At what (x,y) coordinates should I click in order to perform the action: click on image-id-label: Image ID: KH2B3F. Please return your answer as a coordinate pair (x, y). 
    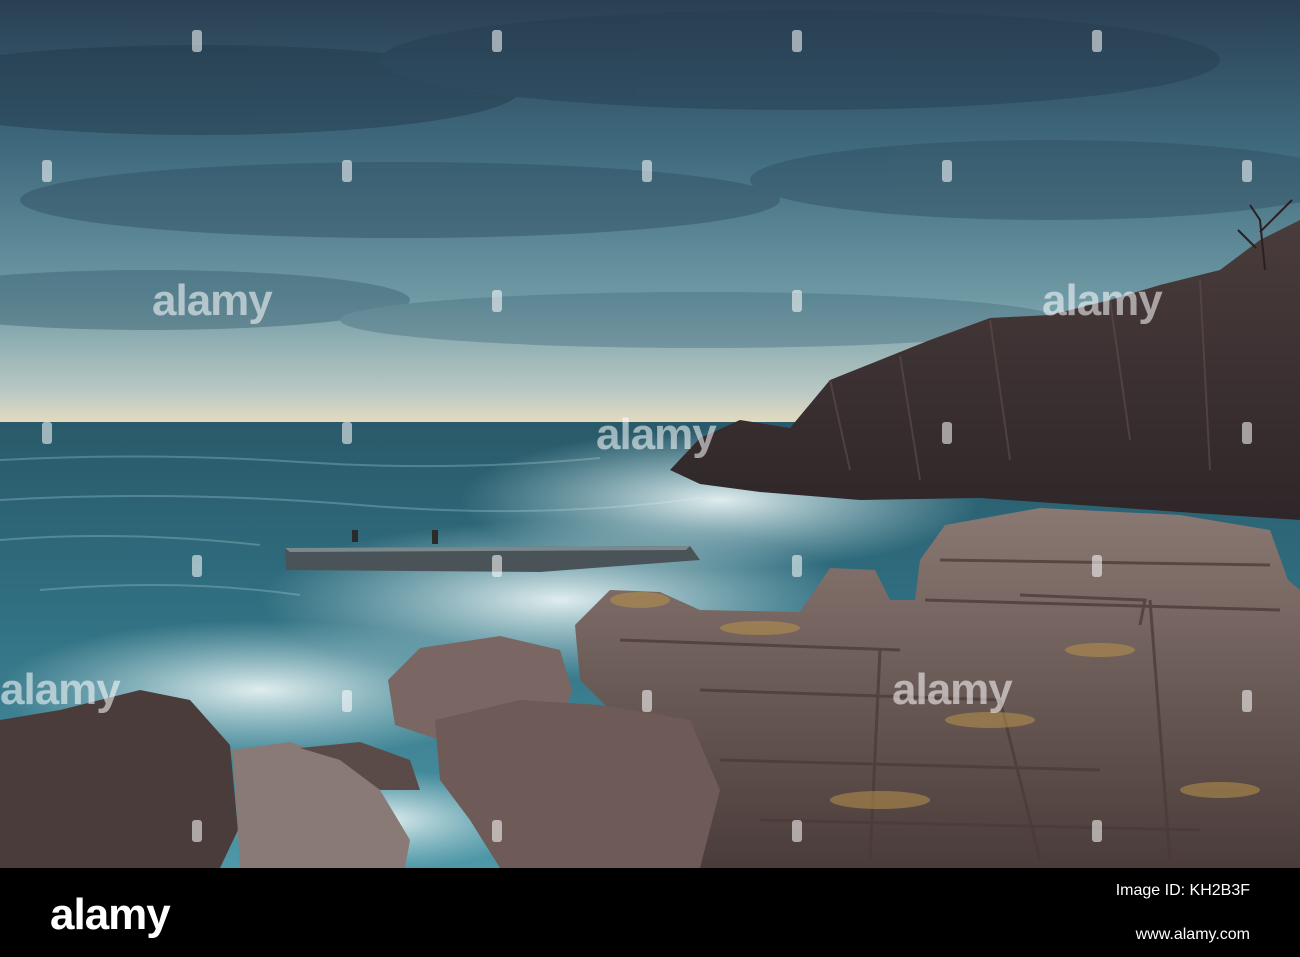
    Looking at the image, I should click on (1182, 890).